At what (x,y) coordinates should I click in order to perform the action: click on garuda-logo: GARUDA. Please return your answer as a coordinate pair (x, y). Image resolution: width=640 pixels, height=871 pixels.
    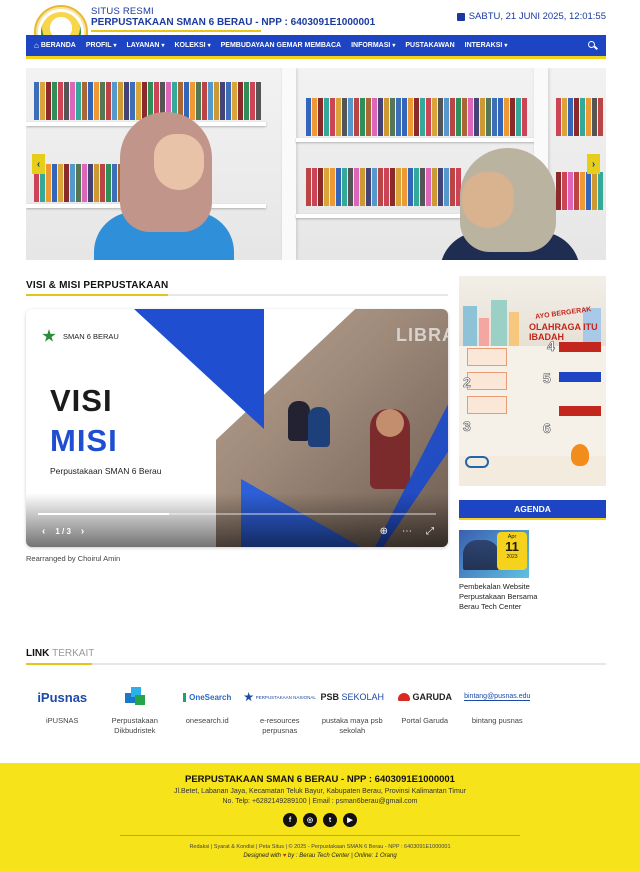
    Looking at the image, I should click on (425, 697).